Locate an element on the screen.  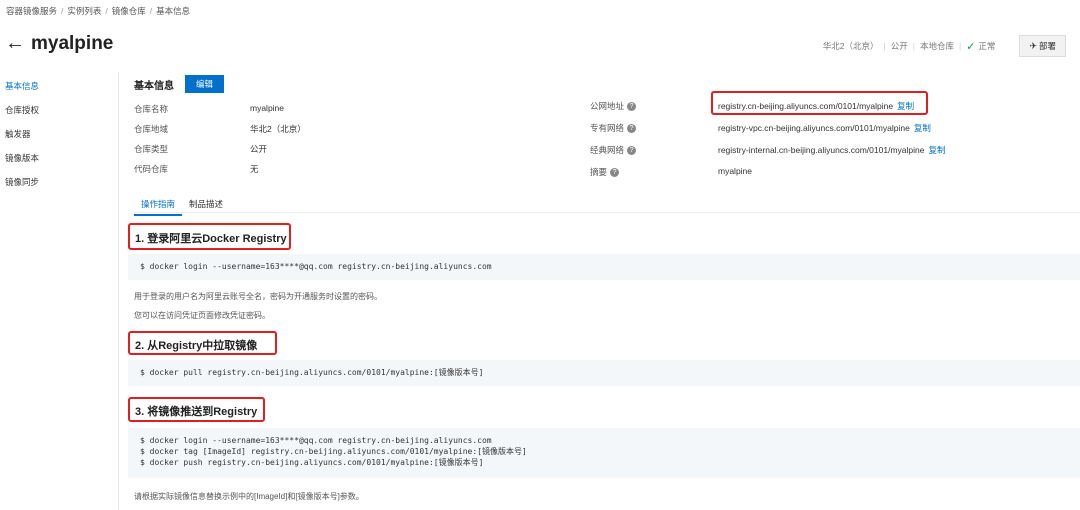
basic-info-header: 基本信息 编辑 is located at coordinates (179, 84).